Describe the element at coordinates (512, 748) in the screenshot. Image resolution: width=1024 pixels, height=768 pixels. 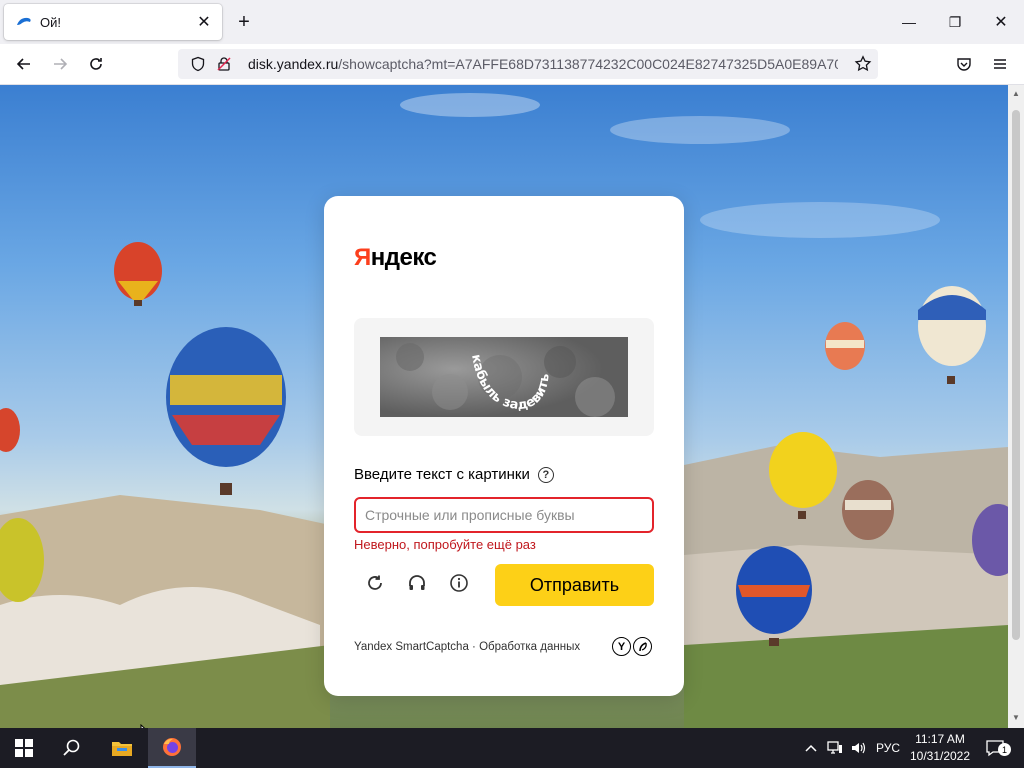
I see `taskbar: РУС 11:17 AM 10/31/2022 1` at that location.